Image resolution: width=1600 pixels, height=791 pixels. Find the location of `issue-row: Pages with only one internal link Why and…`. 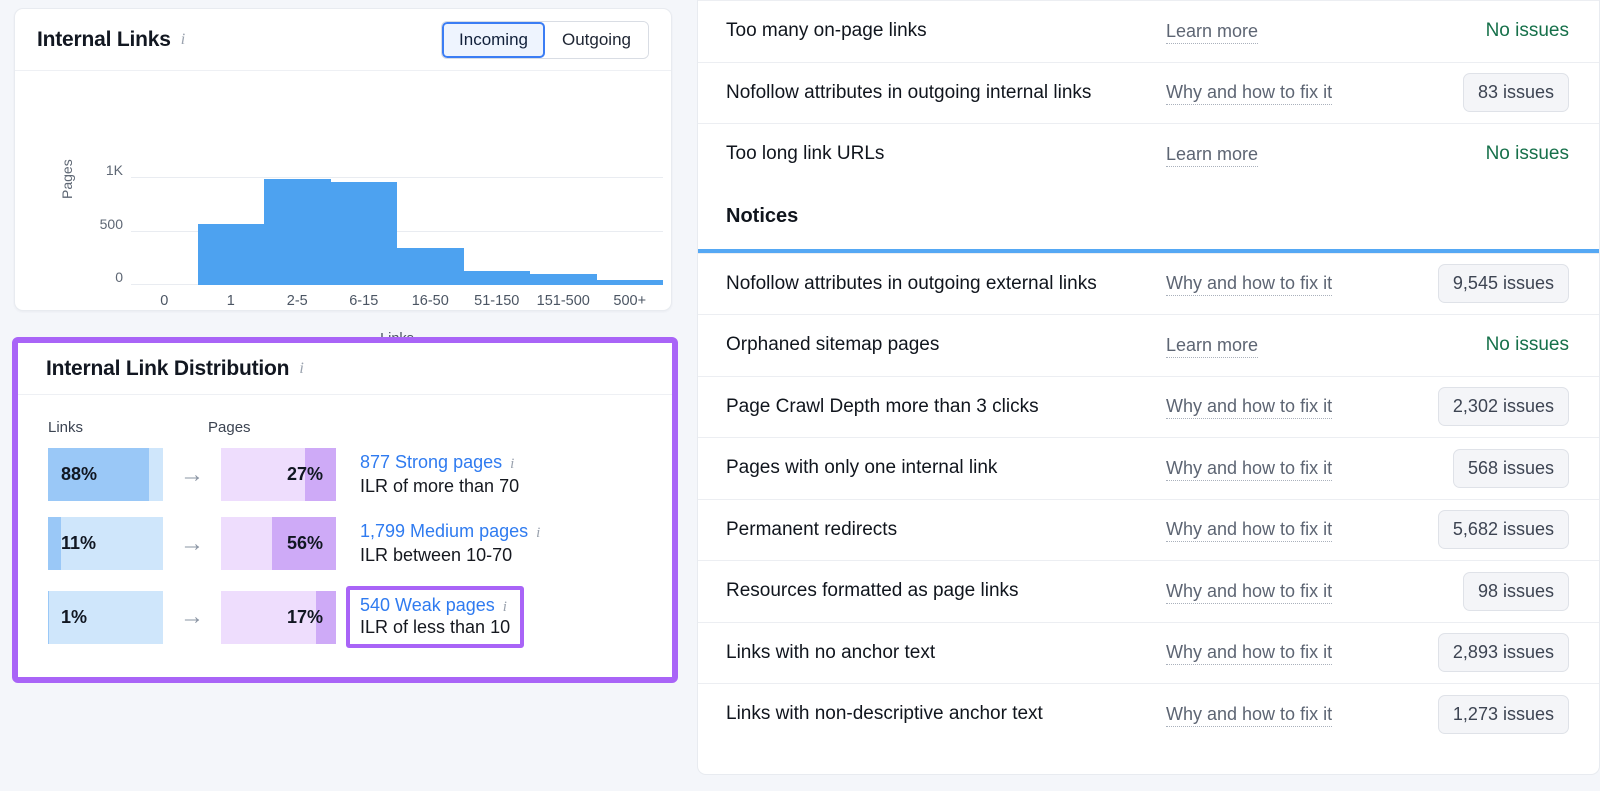

issue-row: Pages with only one internal link Why and… is located at coordinates (1148, 468).